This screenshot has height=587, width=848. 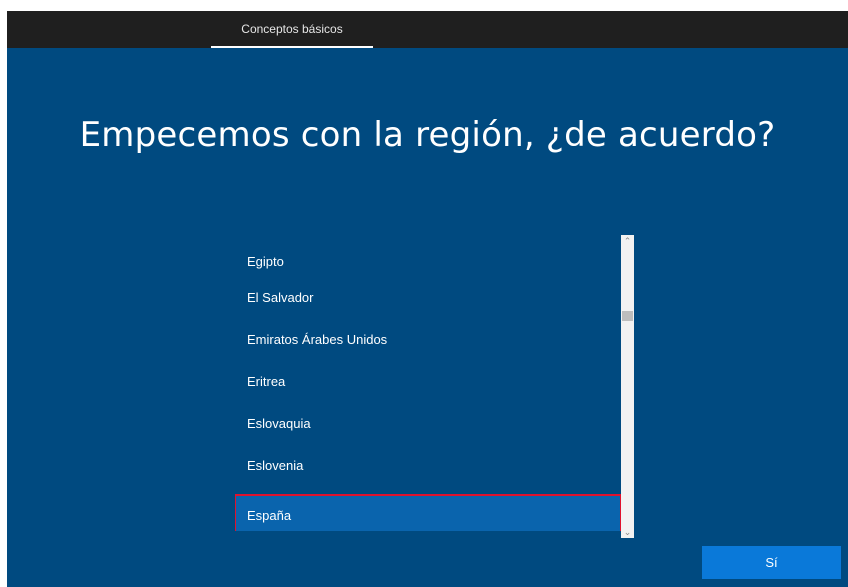 I want to click on tab-label: Conceptos básicos, so click(x=292, y=29).